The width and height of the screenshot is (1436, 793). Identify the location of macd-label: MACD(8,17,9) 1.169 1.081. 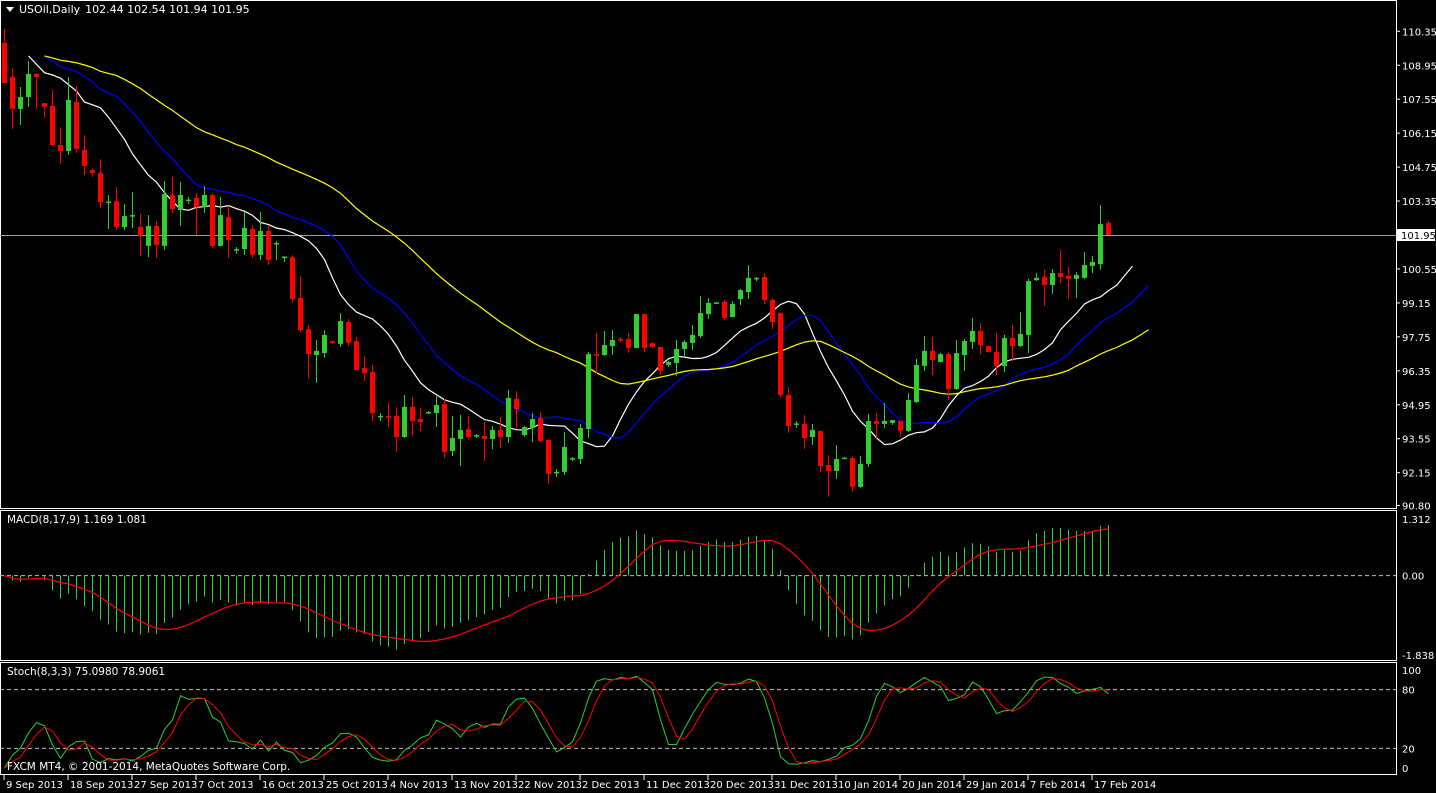
(77, 520).